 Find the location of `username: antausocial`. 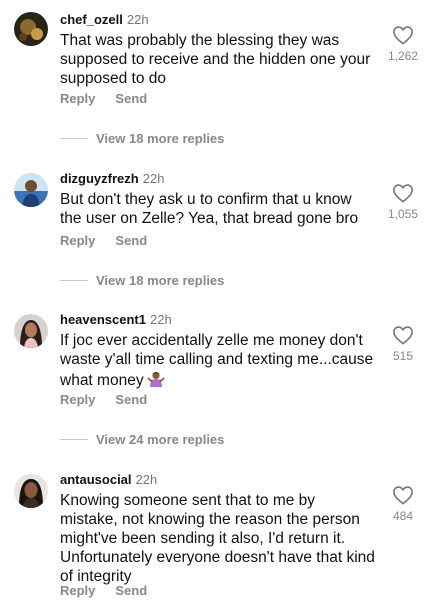

username: antausocial is located at coordinates (96, 479).